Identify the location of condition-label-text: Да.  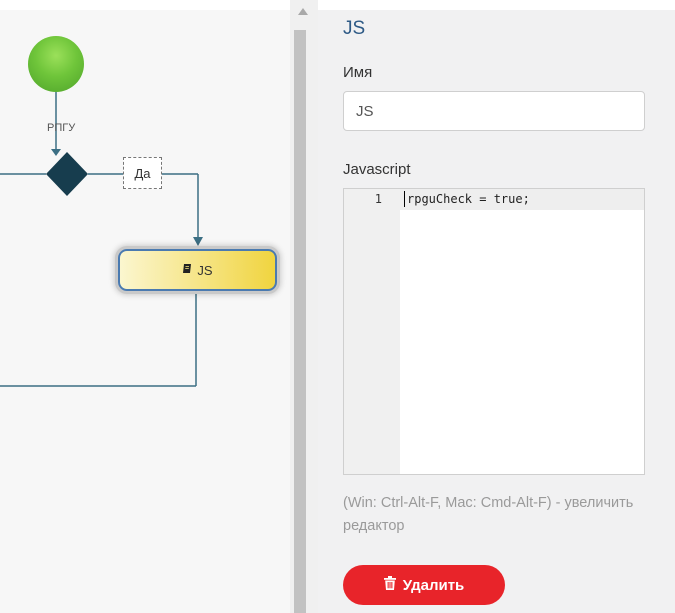
(142, 173).